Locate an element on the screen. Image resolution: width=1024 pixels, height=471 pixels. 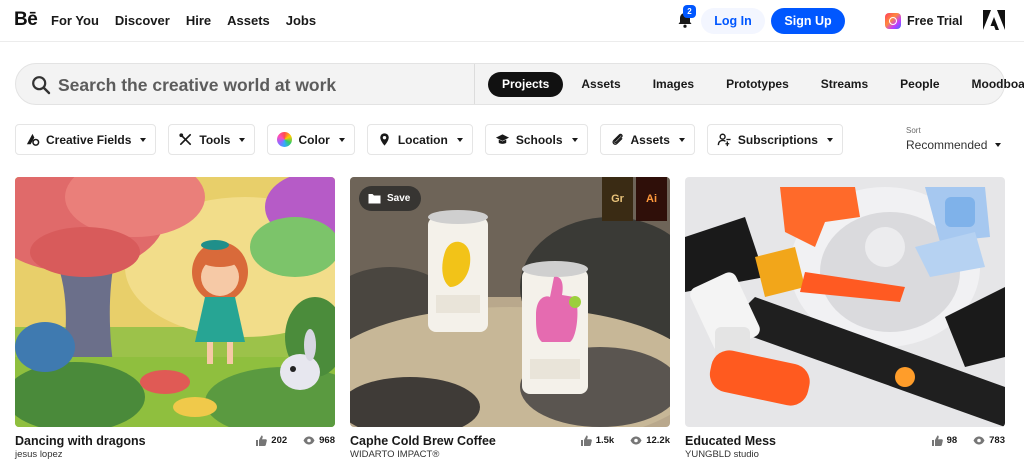
tab-people: People is located at coordinates (919, 84).